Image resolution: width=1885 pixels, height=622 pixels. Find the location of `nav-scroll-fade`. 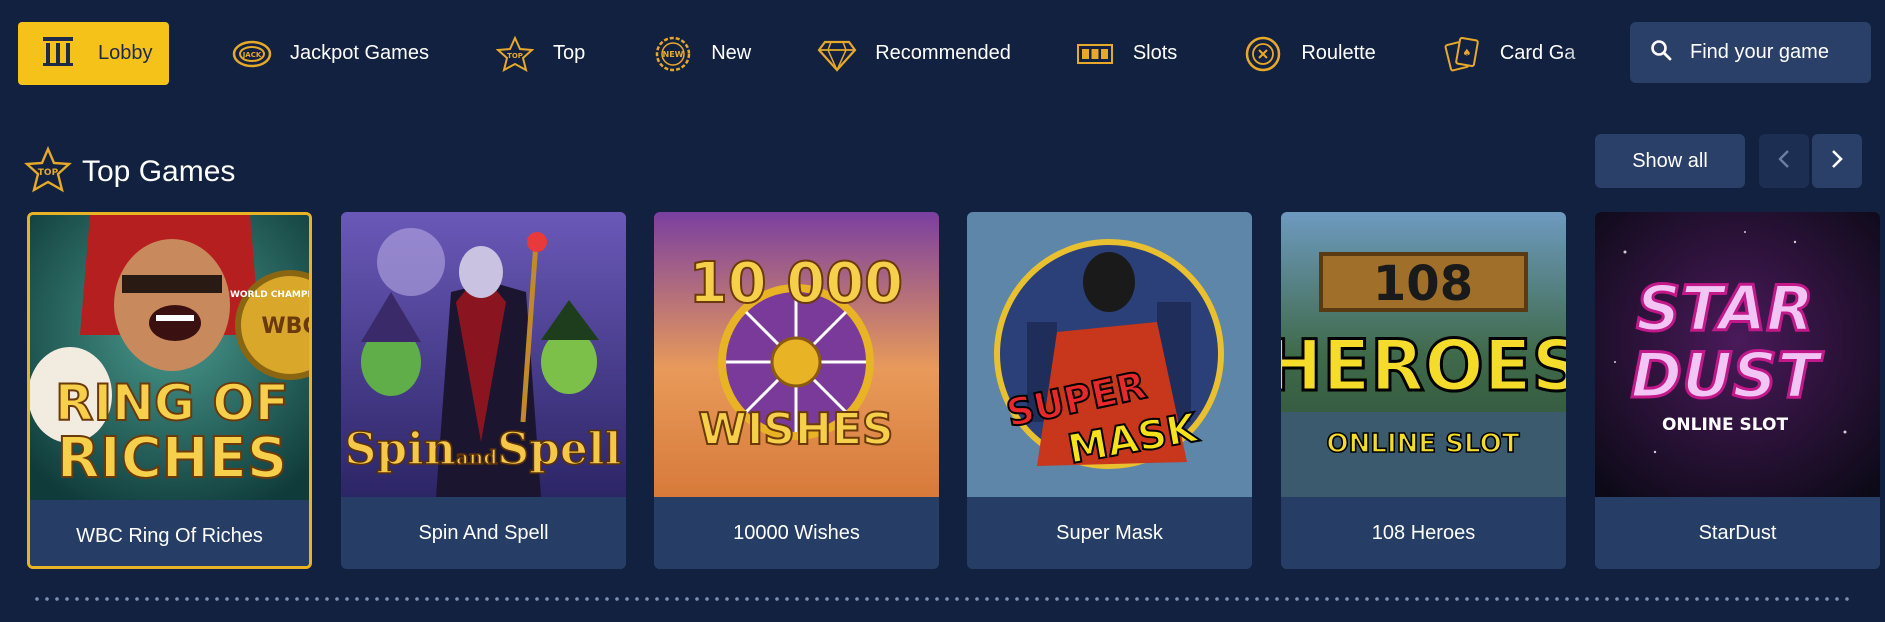

nav-scroll-fade is located at coordinates (1595, 53).